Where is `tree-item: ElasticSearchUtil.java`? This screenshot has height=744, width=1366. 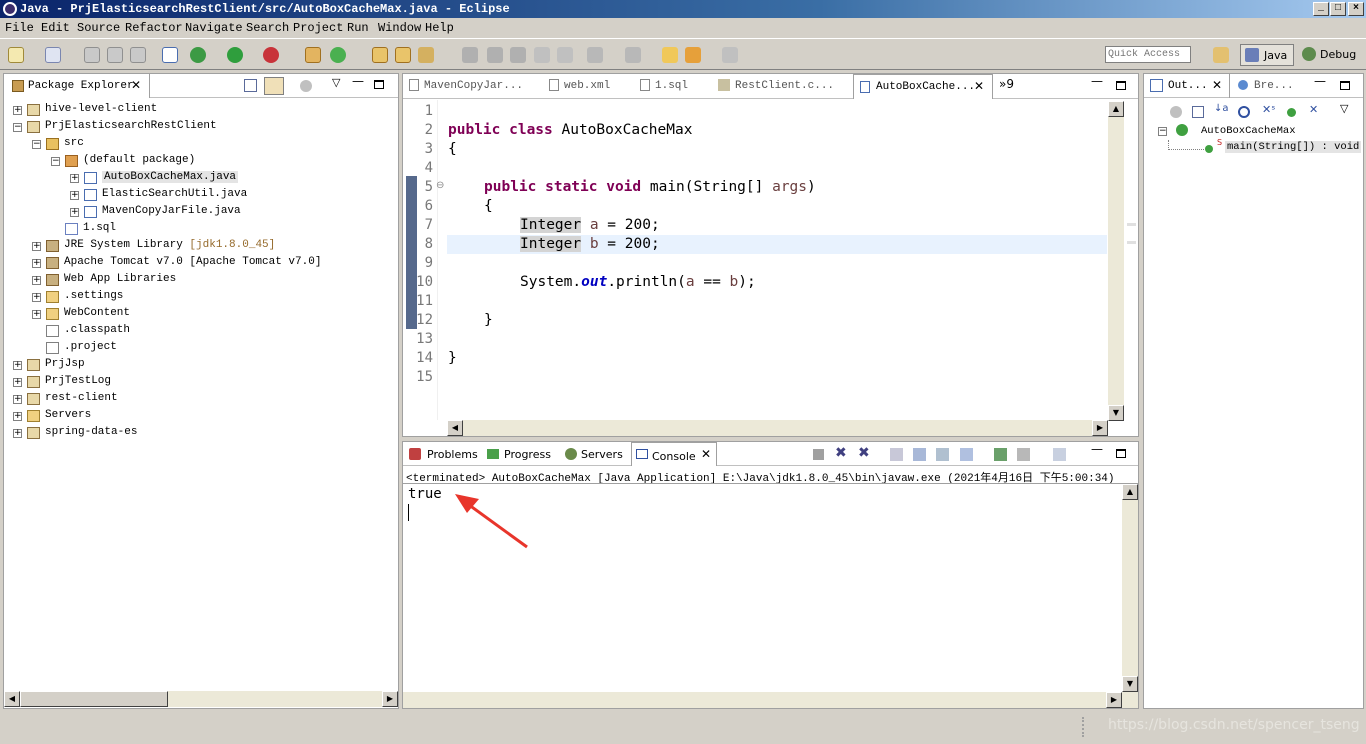
tree-item: ElasticSearchUtil.java is located at coordinates (174, 194).